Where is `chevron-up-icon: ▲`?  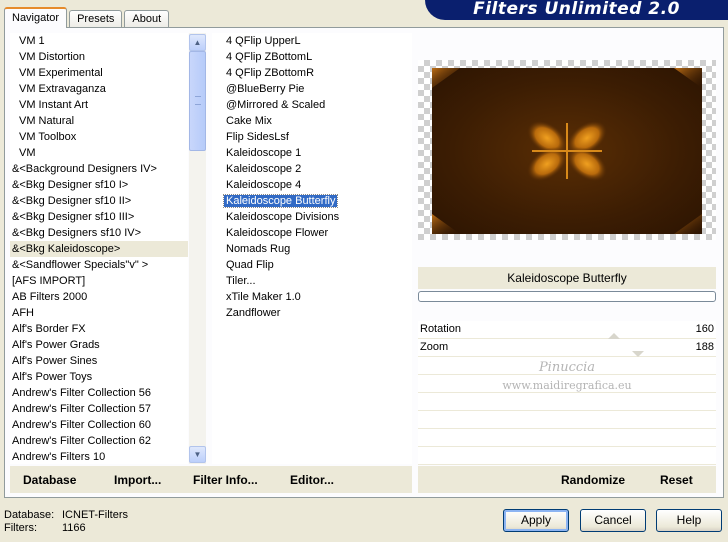 chevron-up-icon: ▲ is located at coordinates (197, 42).